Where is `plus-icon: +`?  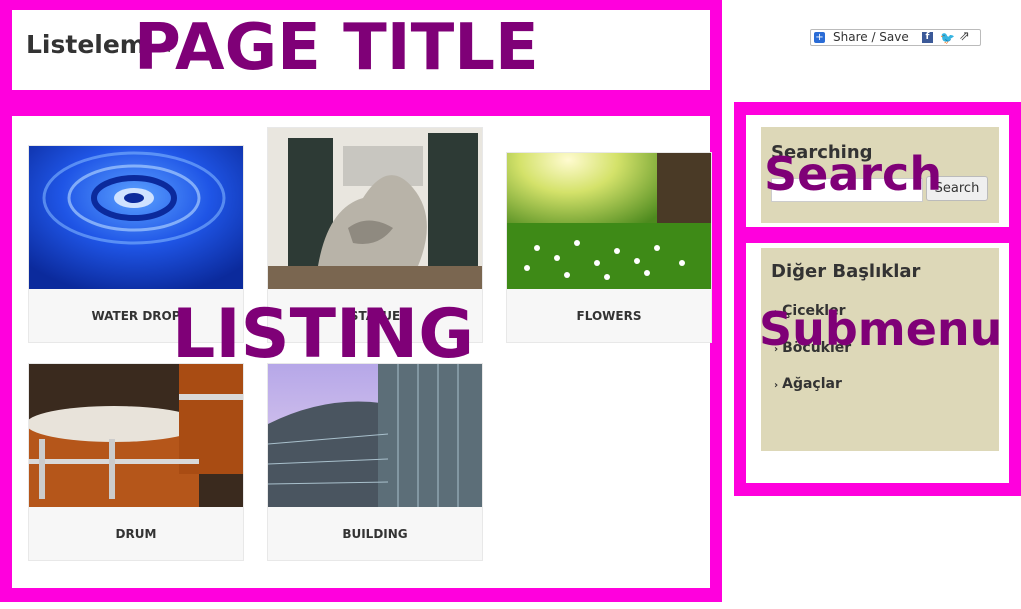 plus-icon: + is located at coordinates (819, 37).